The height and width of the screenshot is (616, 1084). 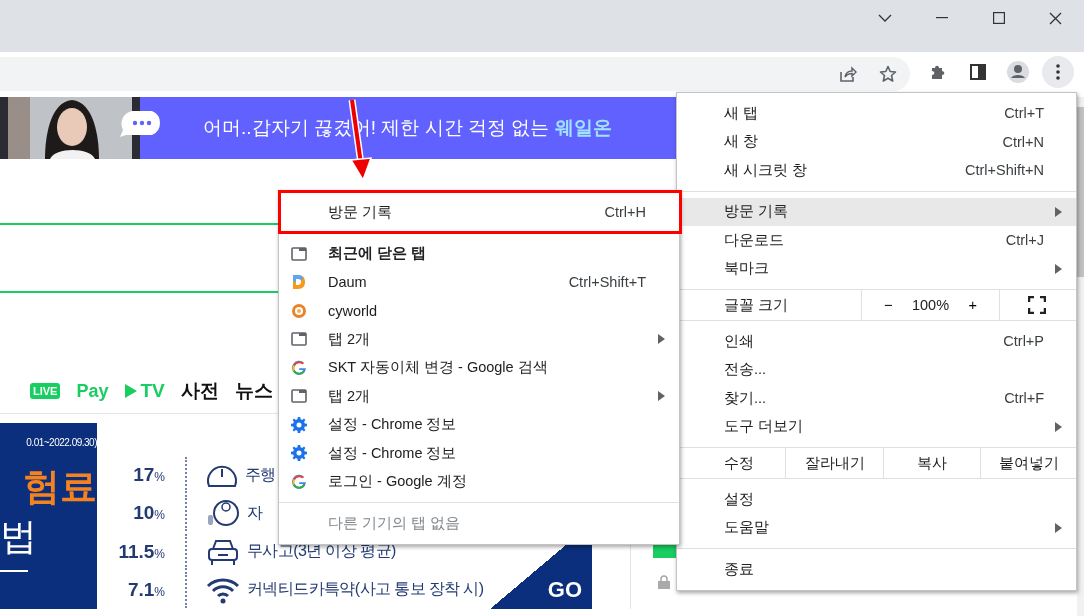 What do you see at coordinates (141, 551) in the screenshot?
I see `discount-rate: 11.5%` at bounding box center [141, 551].